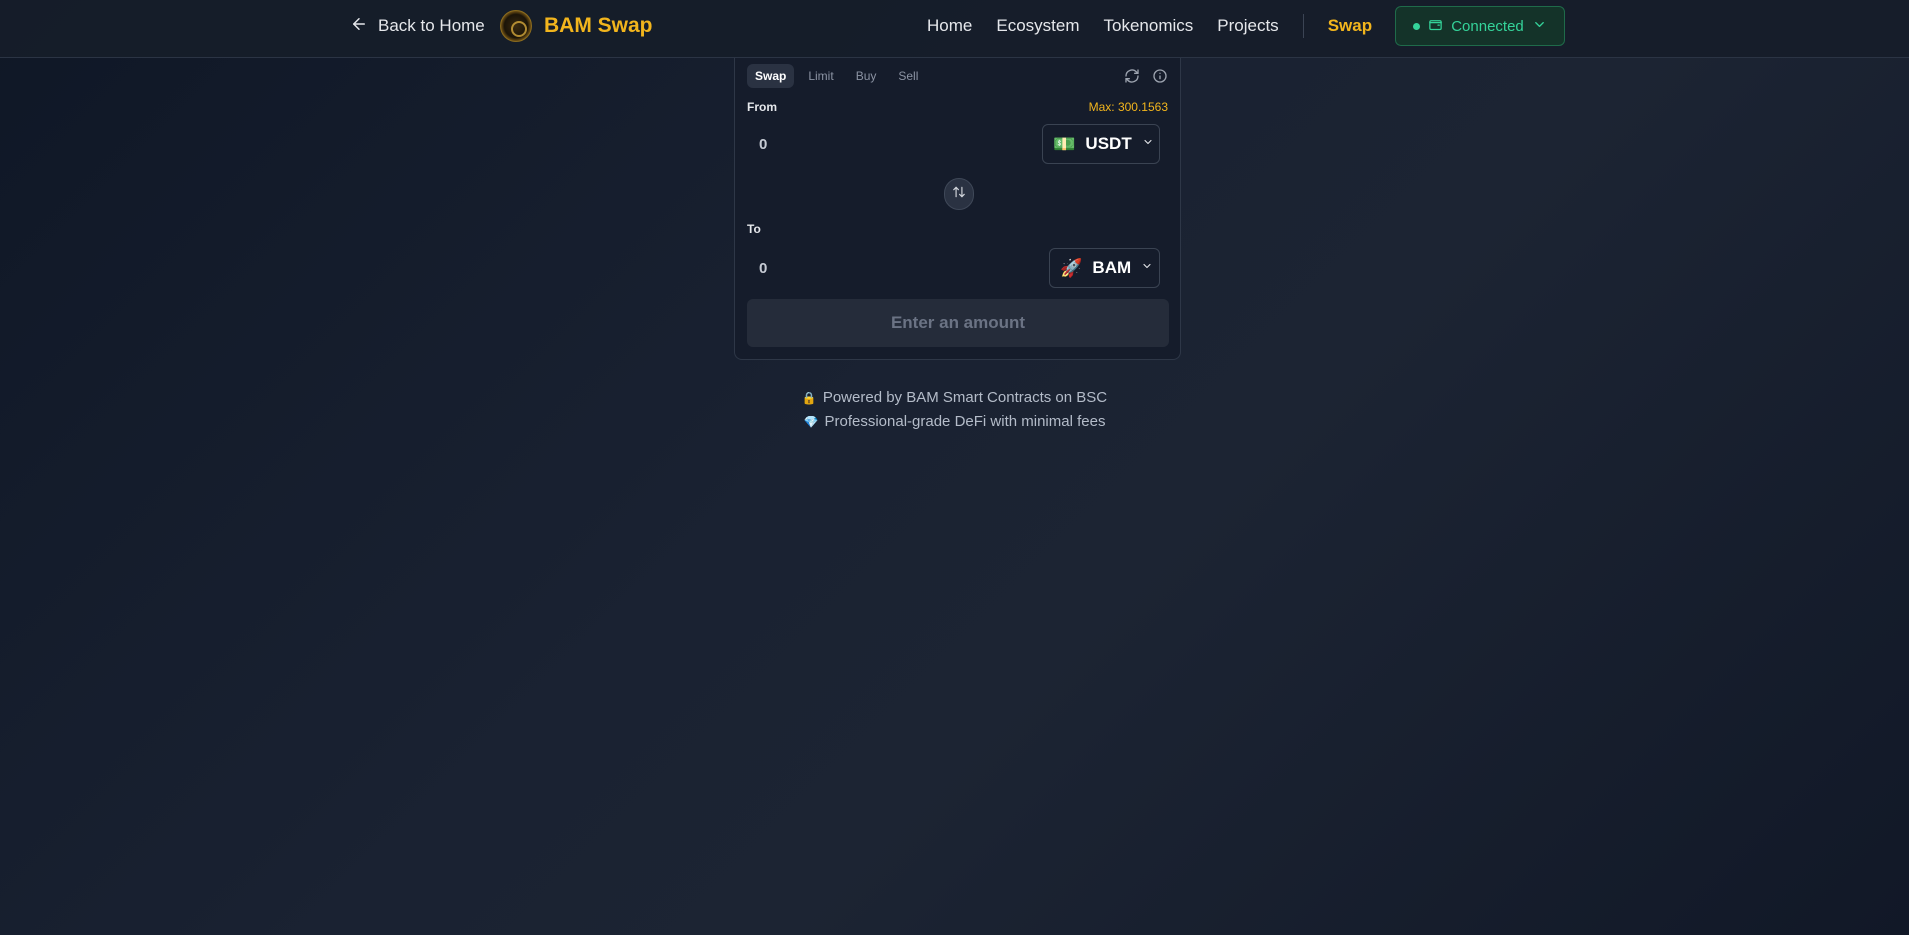 Image resolution: width=1909 pixels, height=935 pixels. I want to click on nav-projects: Projects, so click(1247, 26).